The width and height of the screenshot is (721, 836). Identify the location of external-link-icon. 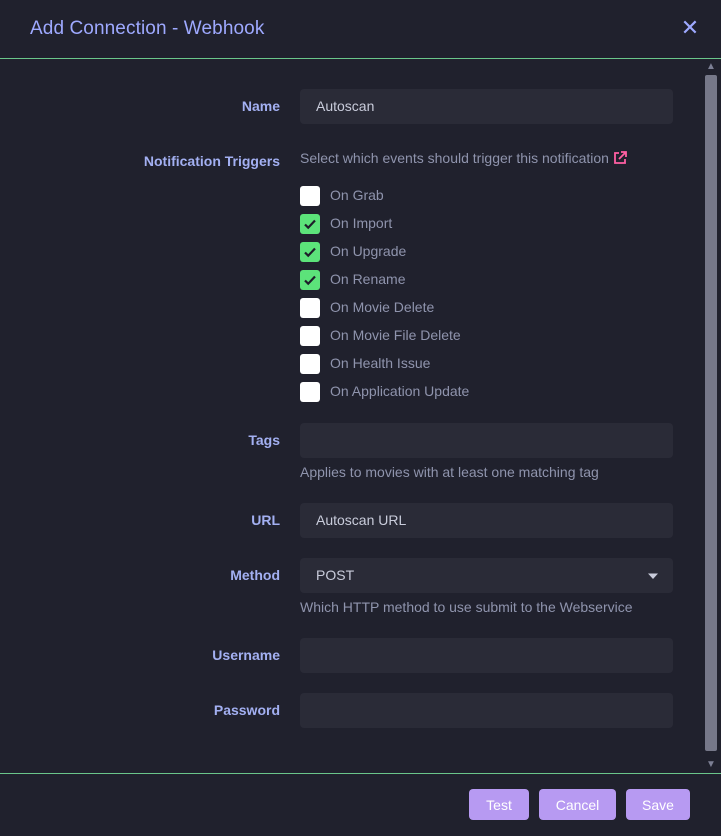
(620, 159).